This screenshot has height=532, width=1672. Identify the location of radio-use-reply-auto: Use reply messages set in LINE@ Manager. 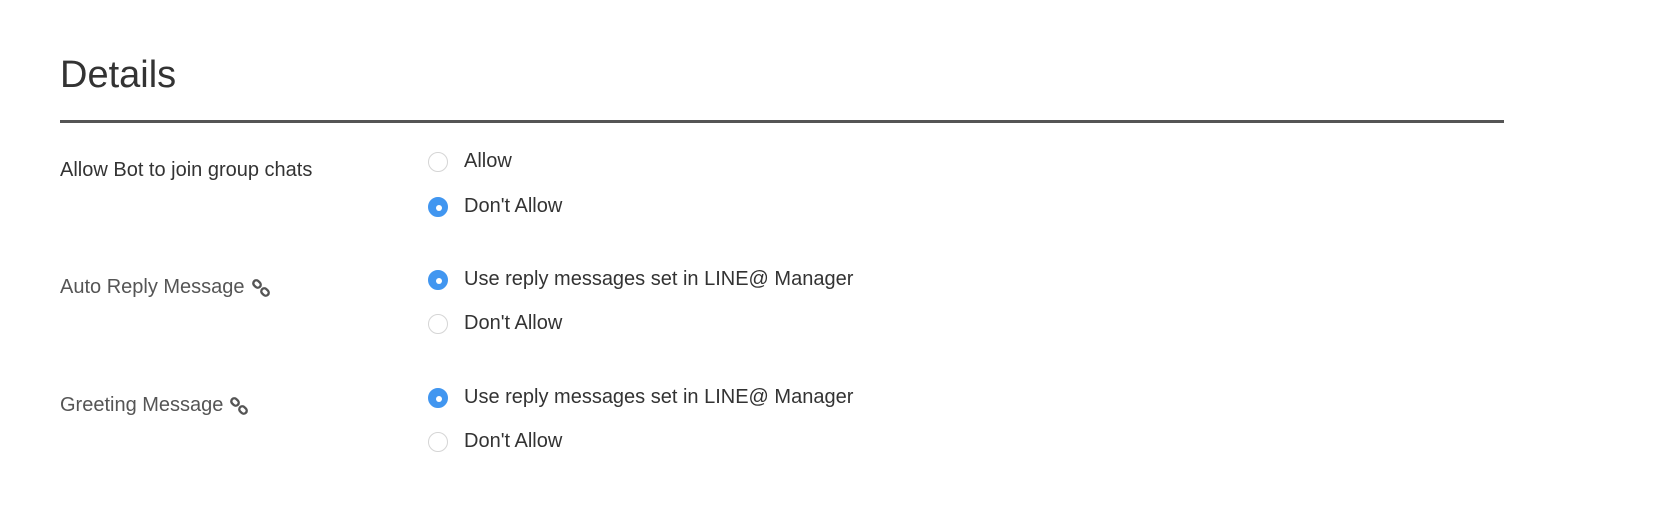
(640, 279).